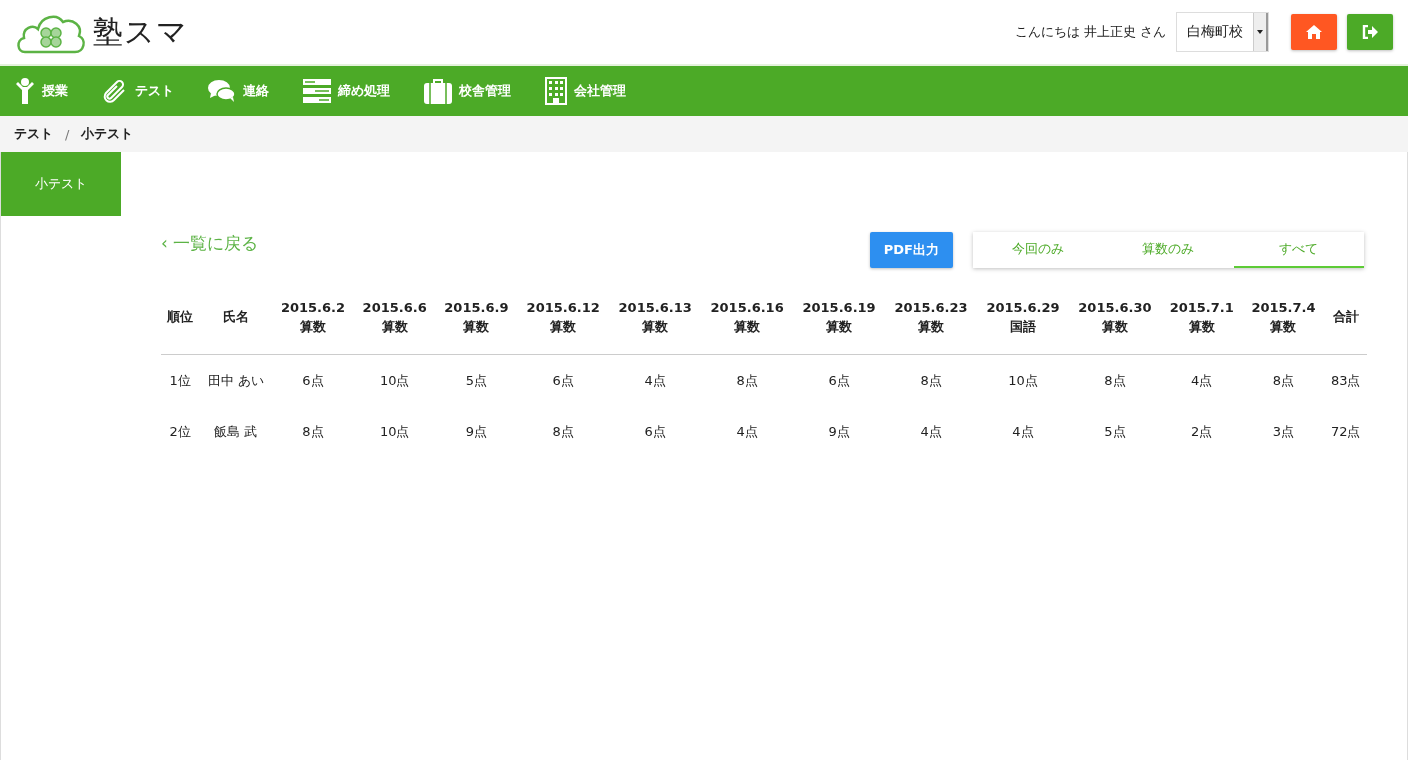 The height and width of the screenshot is (760, 1408). What do you see at coordinates (1202, 431) in the screenshot?
I see `table-cell-text: 2点` at bounding box center [1202, 431].